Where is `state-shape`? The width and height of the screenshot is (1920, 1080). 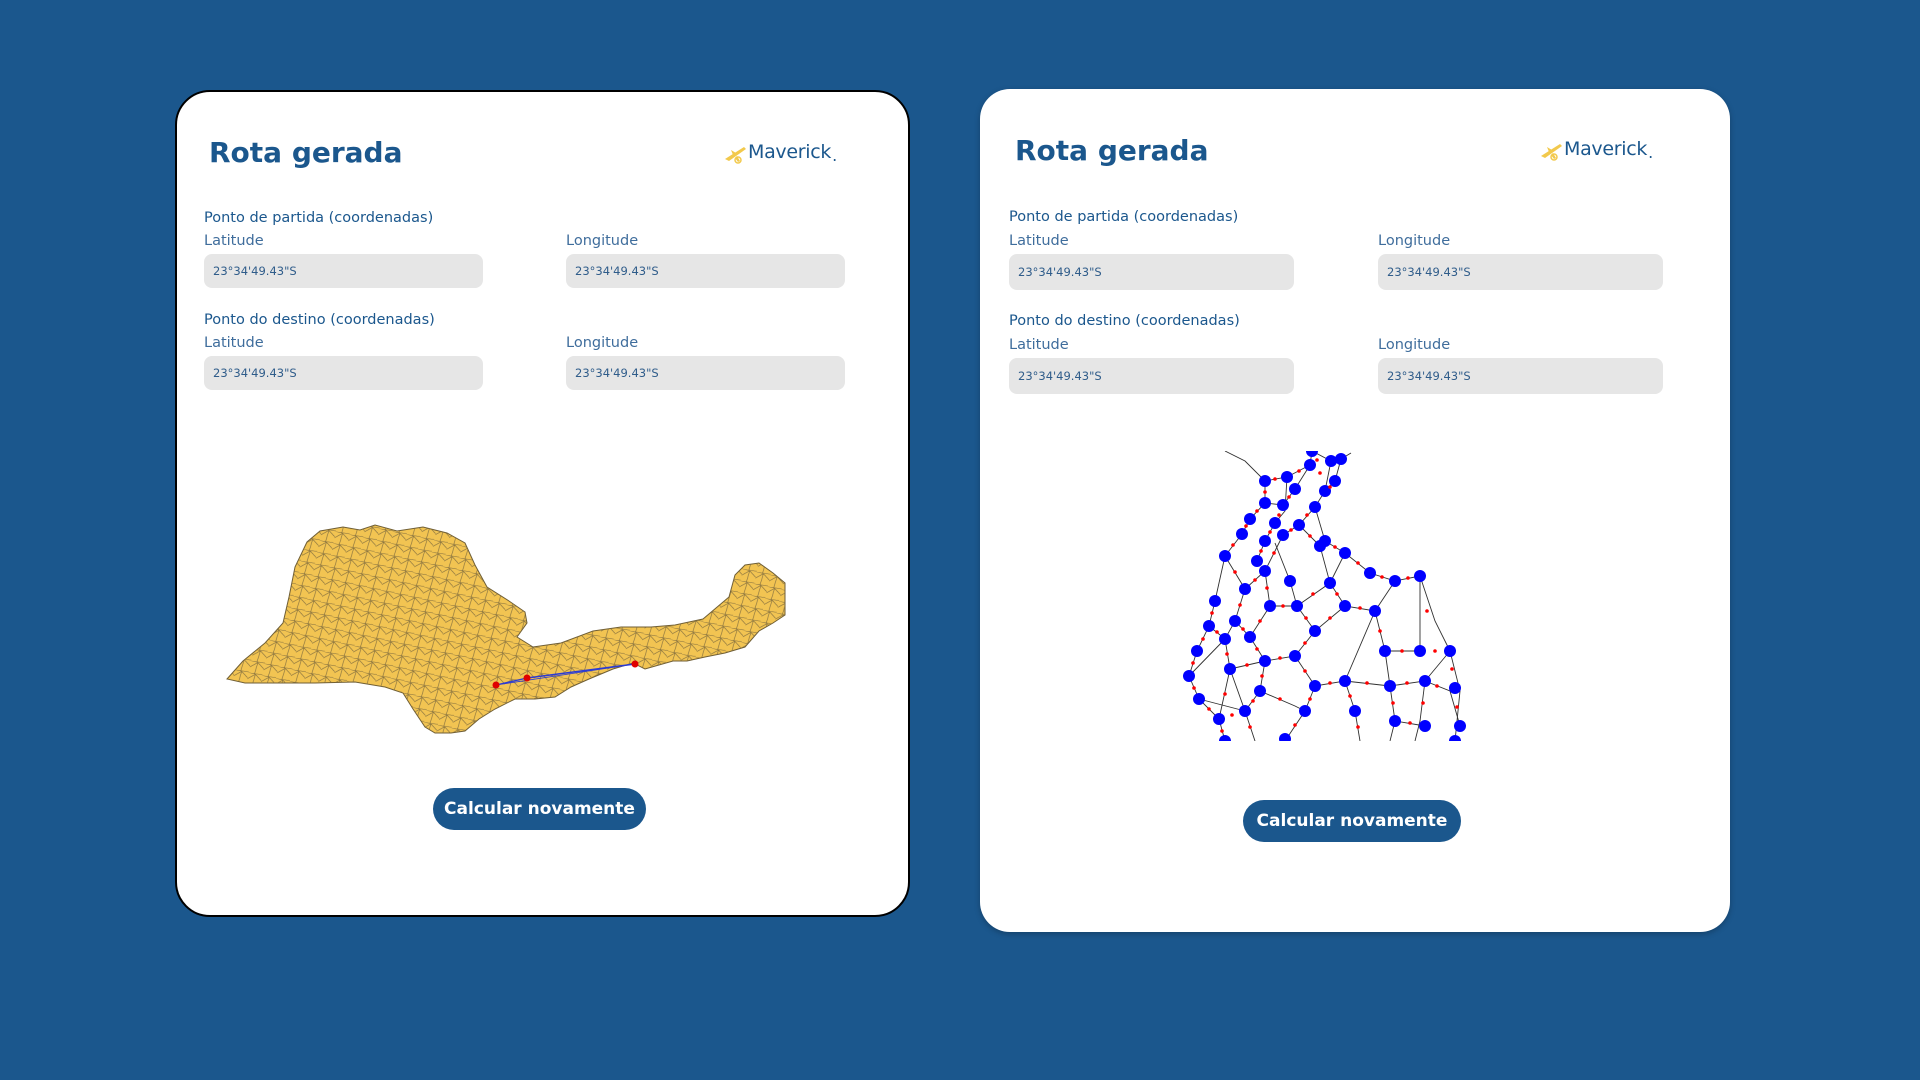
state-shape is located at coordinates (506, 629).